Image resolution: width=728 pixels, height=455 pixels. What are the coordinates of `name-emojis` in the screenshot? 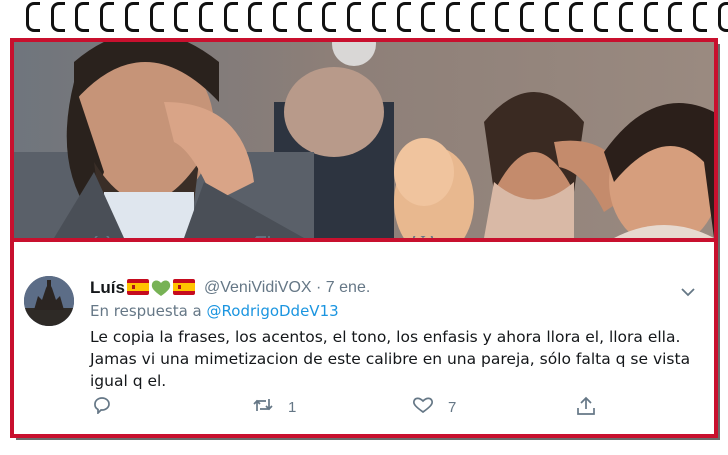 It's located at (161, 290).